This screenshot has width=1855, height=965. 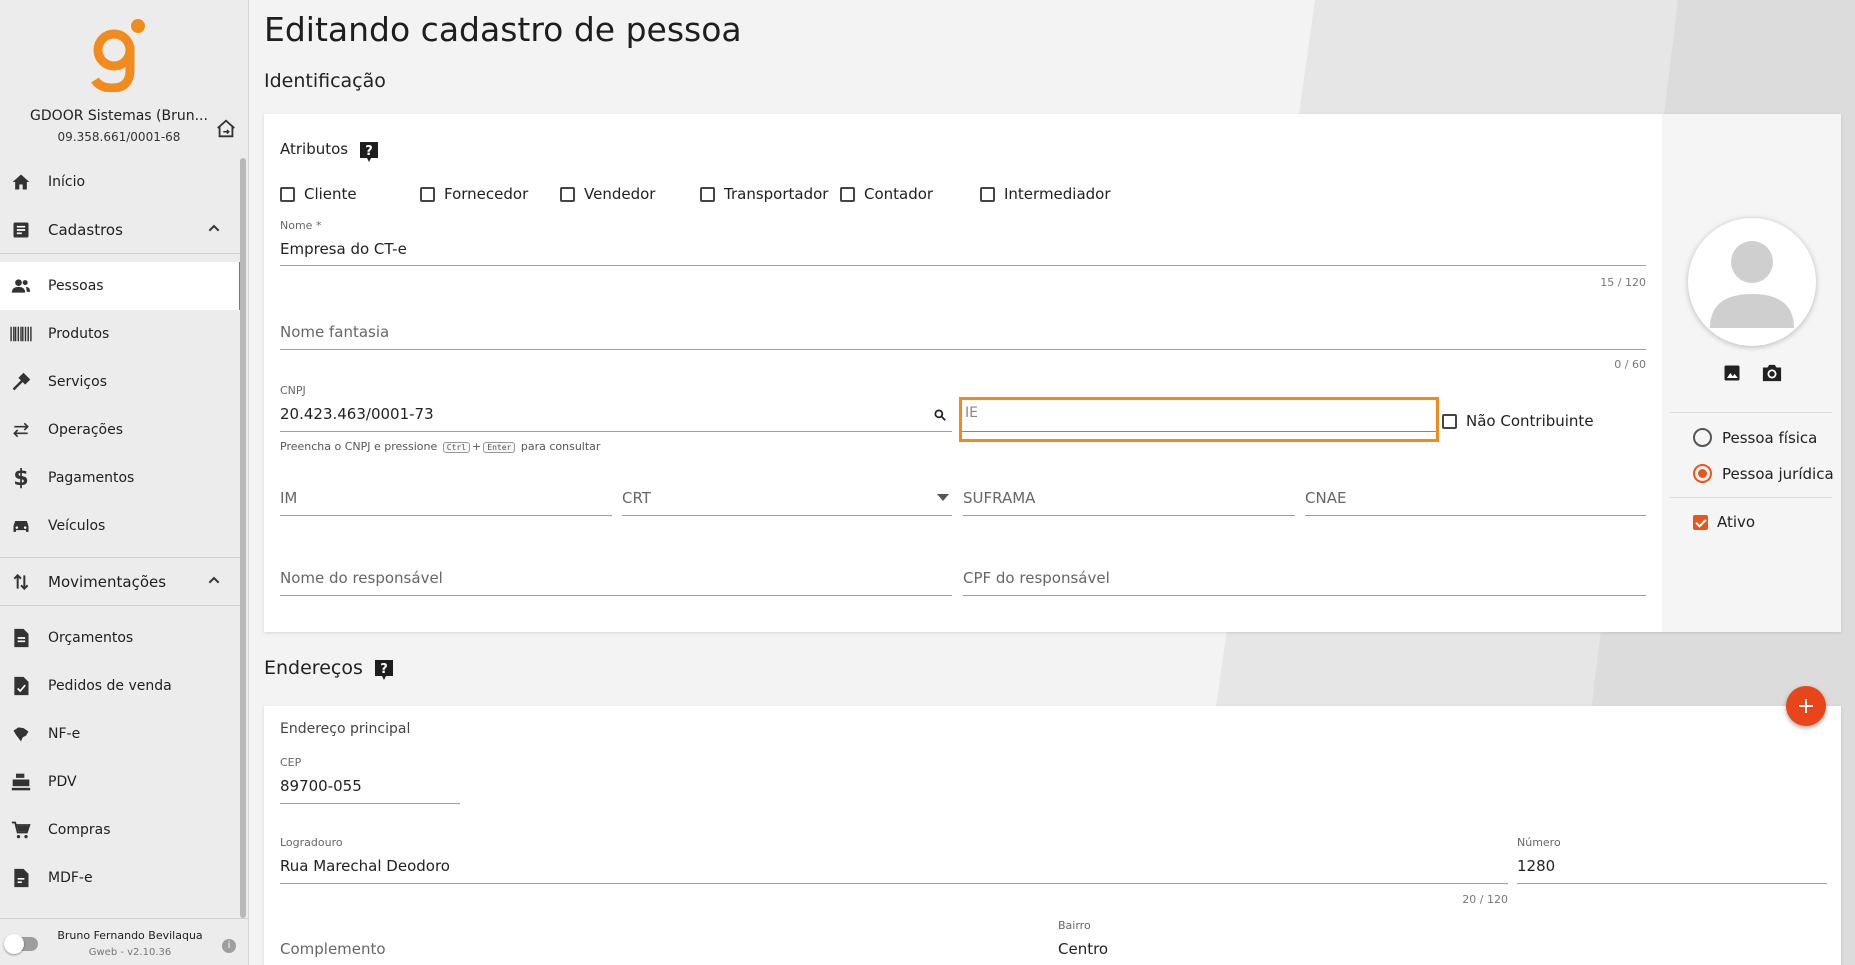 What do you see at coordinates (1736, 522) in the screenshot?
I see `checkbox-label: Ativo` at bounding box center [1736, 522].